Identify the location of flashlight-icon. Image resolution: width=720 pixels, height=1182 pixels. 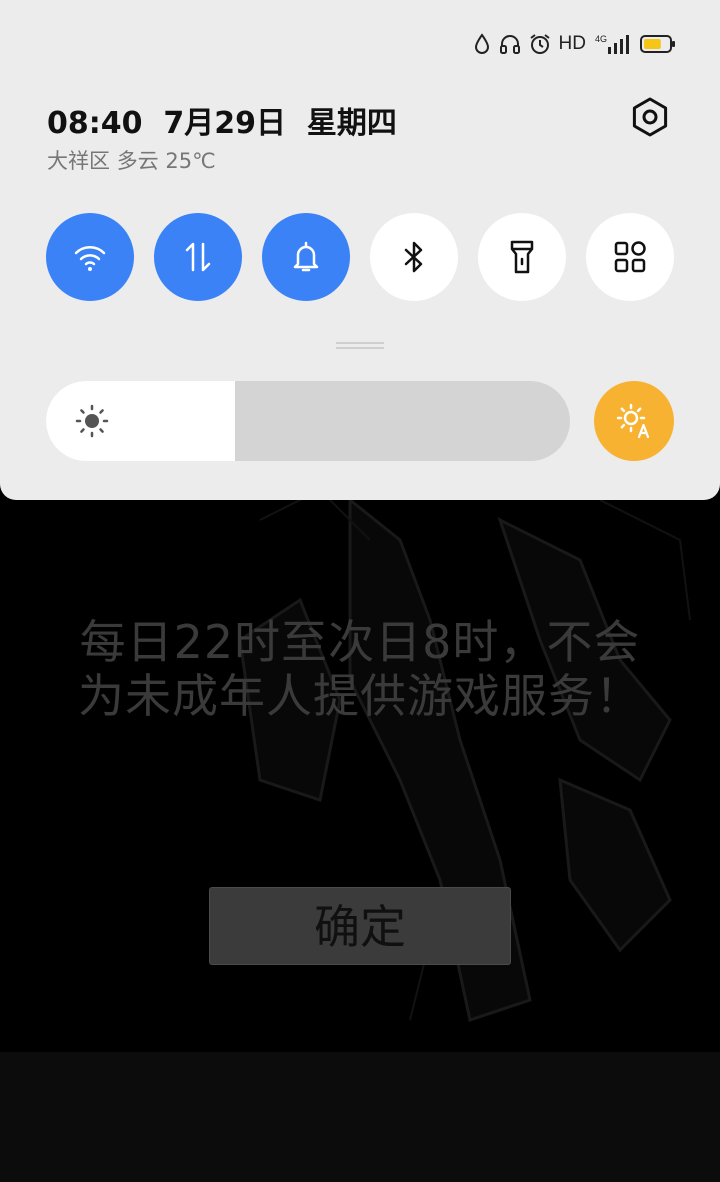
(522, 257).